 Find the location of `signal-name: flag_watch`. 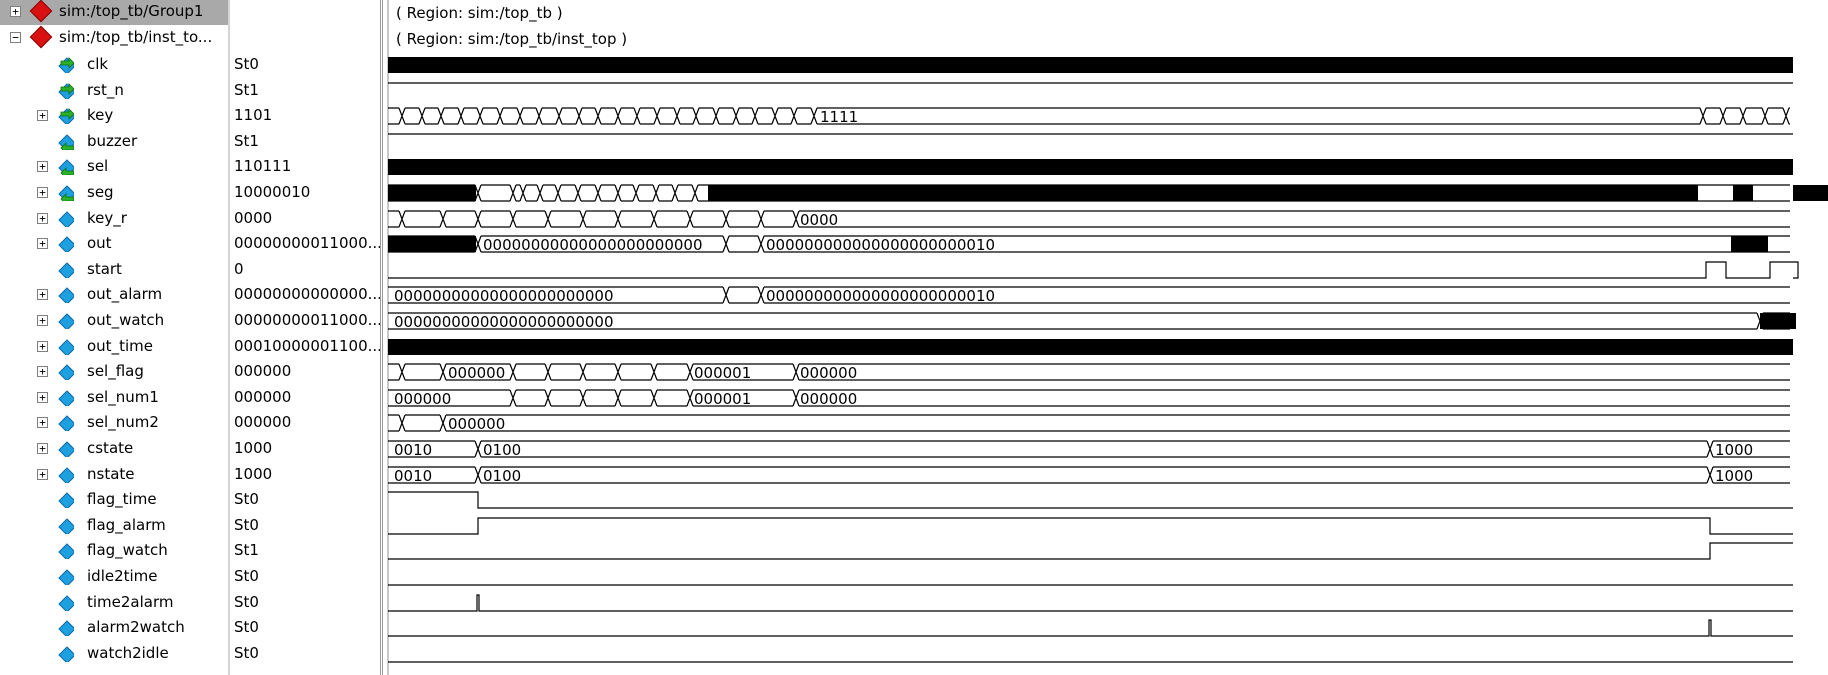

signal-name: flag_watch is located at coordinates (127, 550).